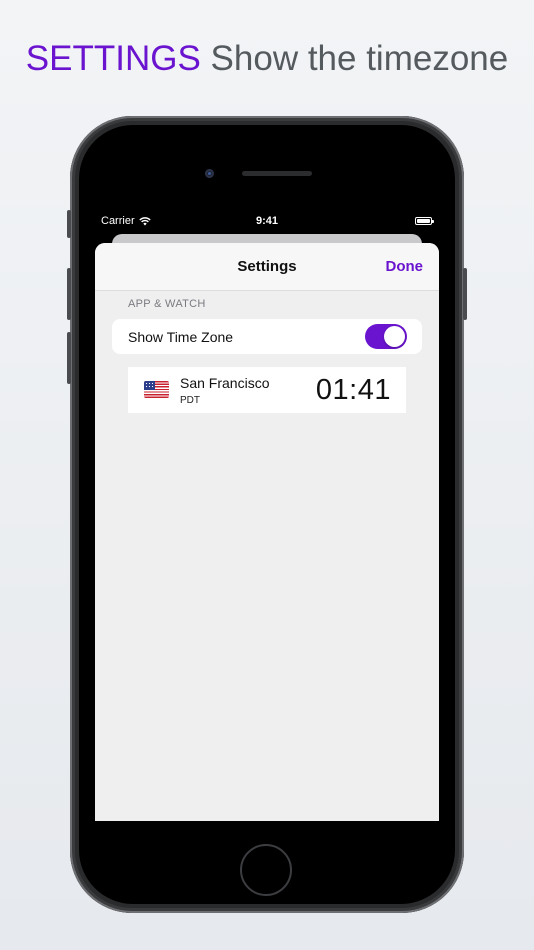  Describe the element at coordinates (209, 173) in the screenshot. I see `front-camera-icon` at that location.